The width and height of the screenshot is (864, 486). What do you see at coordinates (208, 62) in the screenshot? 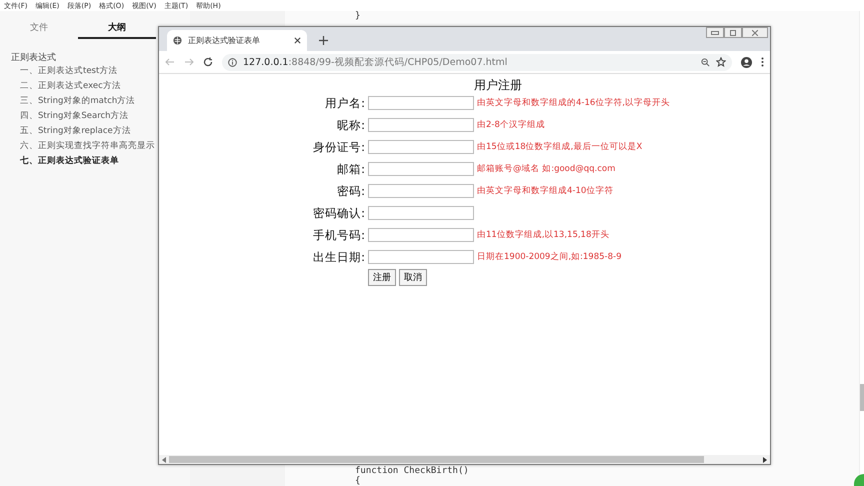
I see `reload-icon` at bounding box center [208, 62].